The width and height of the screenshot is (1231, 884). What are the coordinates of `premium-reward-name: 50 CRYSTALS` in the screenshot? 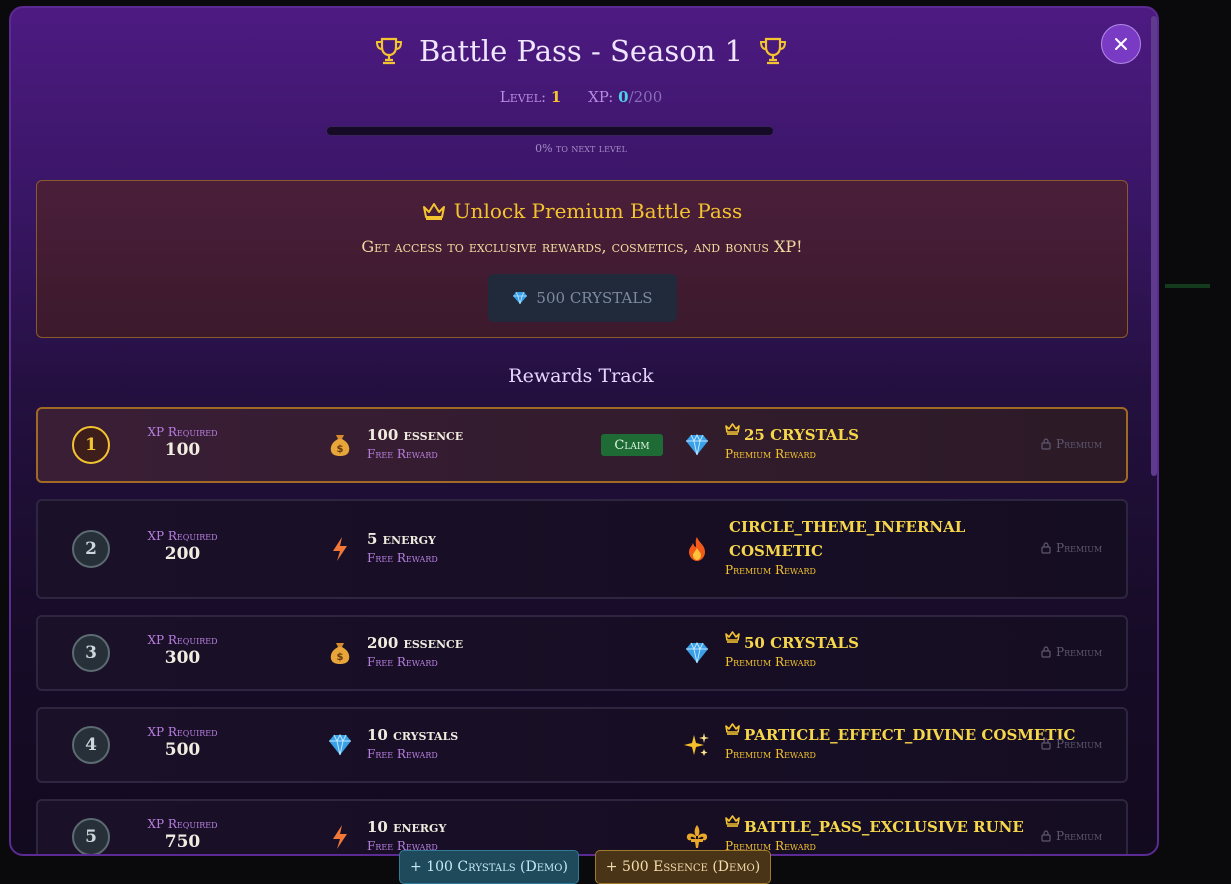 It's located at (792, 643).